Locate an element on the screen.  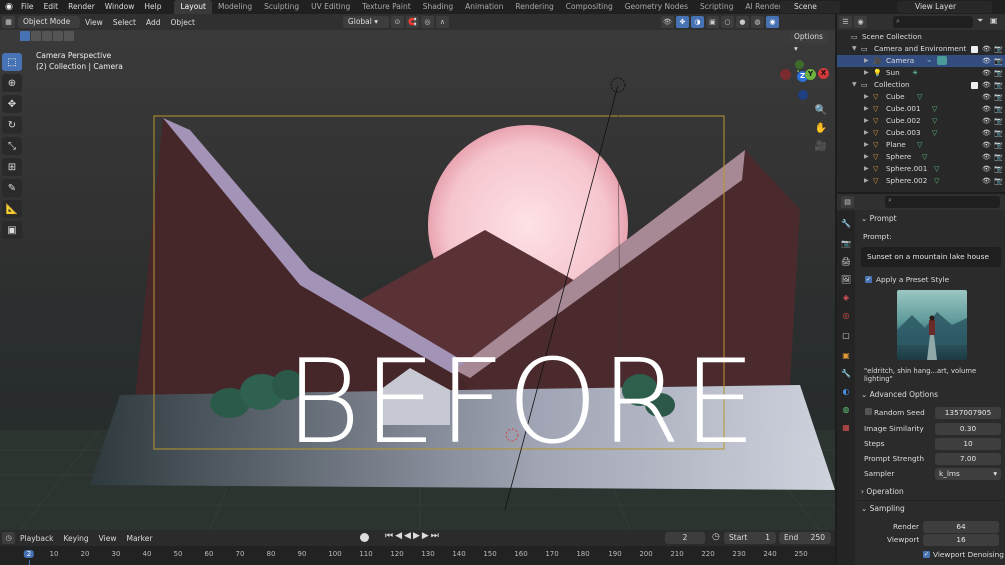
outliner-row: ▶ ▽ Cube.003 ▽ 👁 📷 is located at coordinates (921, 133).